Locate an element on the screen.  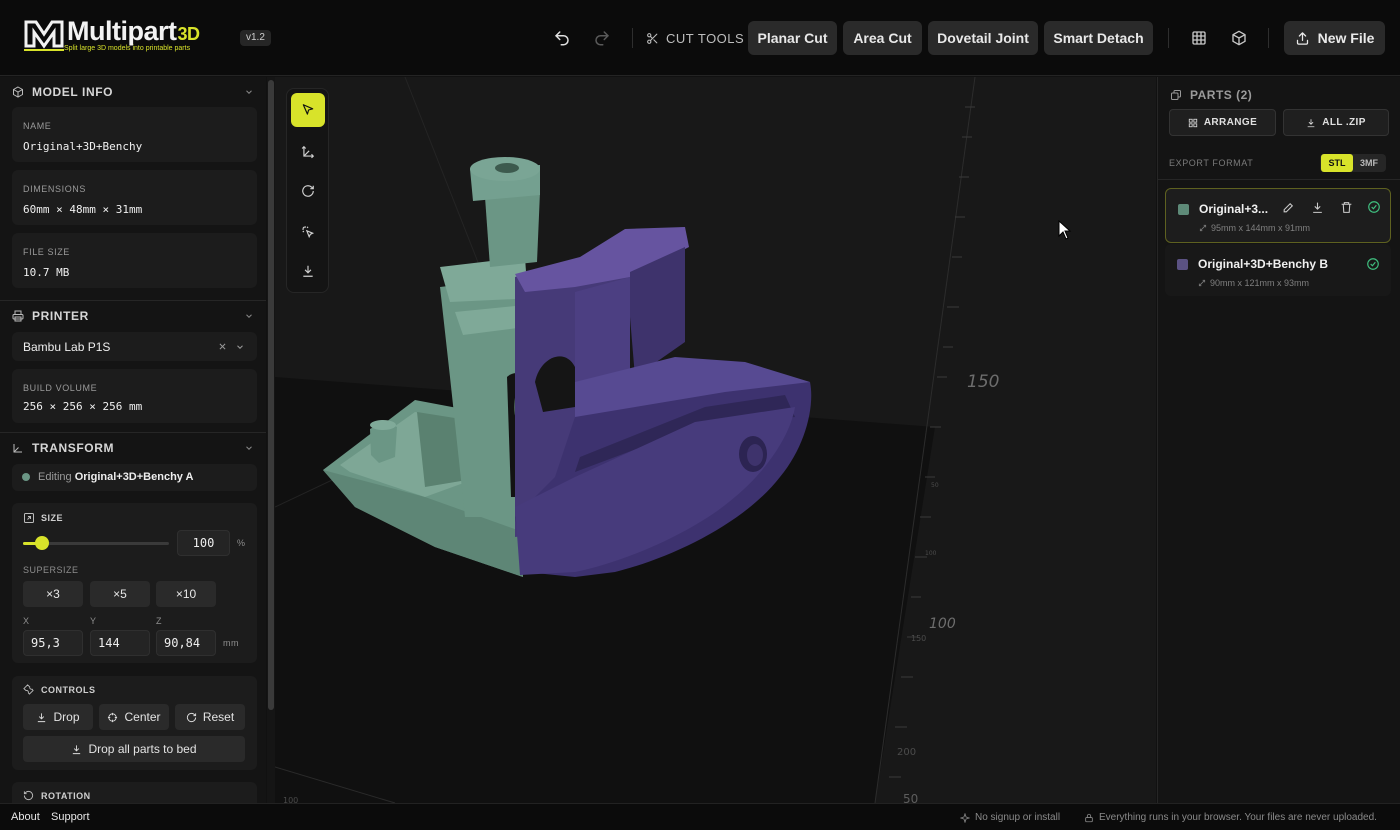
redo-icon is located at coordinates (602, 38).